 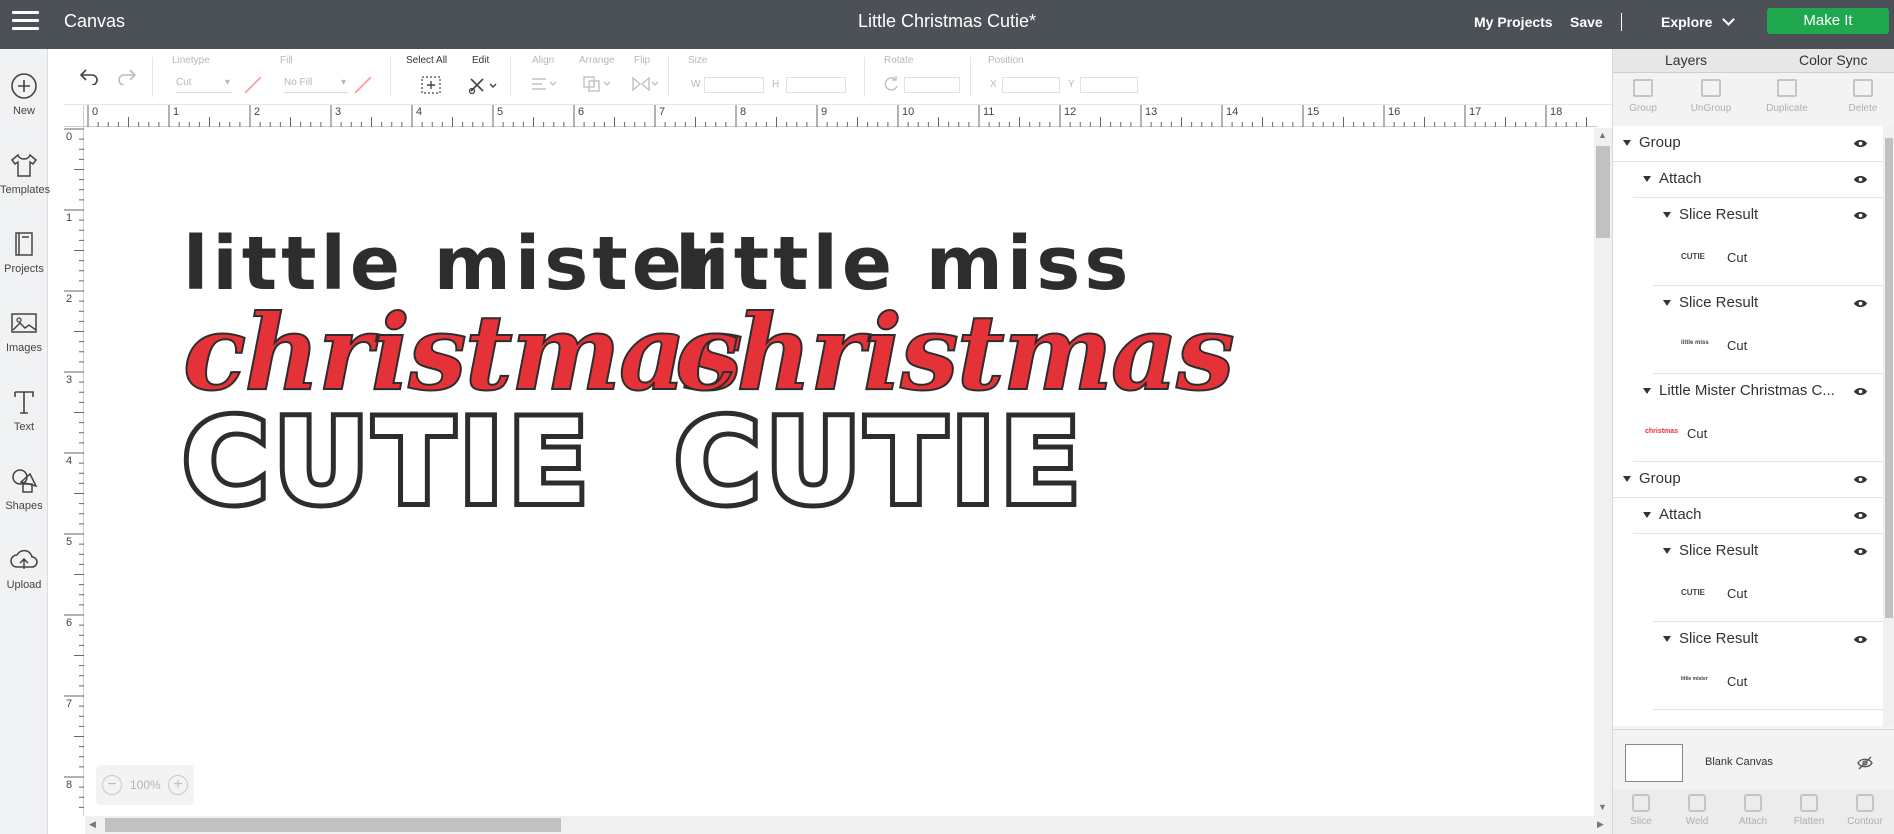 I want to click on explore-dropdown: Explore, so click(x=1698, y=21).